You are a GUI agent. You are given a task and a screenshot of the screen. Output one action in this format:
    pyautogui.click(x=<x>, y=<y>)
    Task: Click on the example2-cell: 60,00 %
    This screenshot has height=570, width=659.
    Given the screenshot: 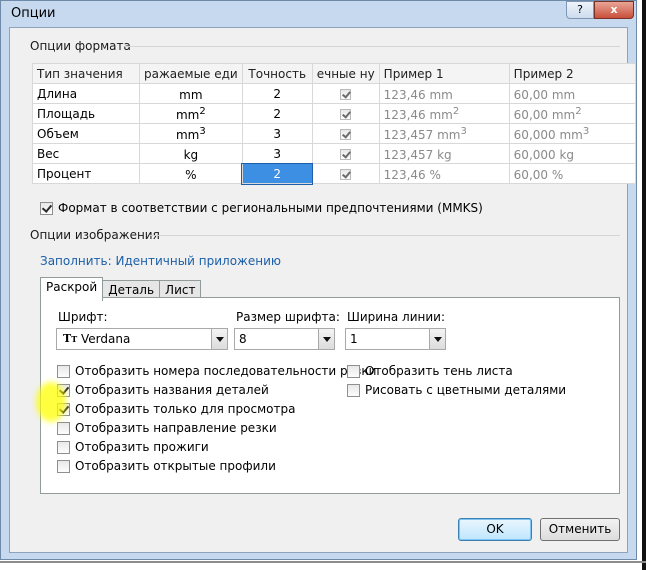 What is the action you would take?
    pyautogui.click(x=572, y=173)
    